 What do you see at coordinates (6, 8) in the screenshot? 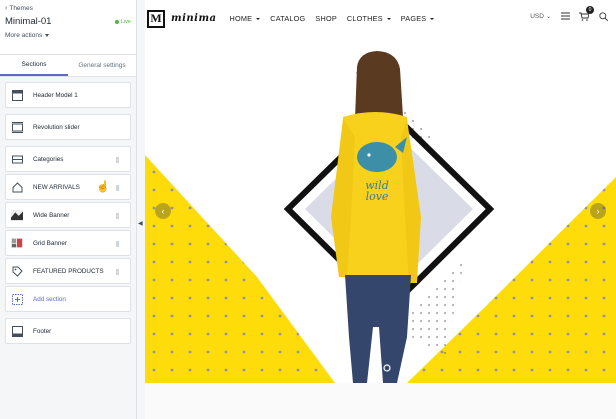
I see `chevron-left-icon: ‹` at bounding box center [6, 8].